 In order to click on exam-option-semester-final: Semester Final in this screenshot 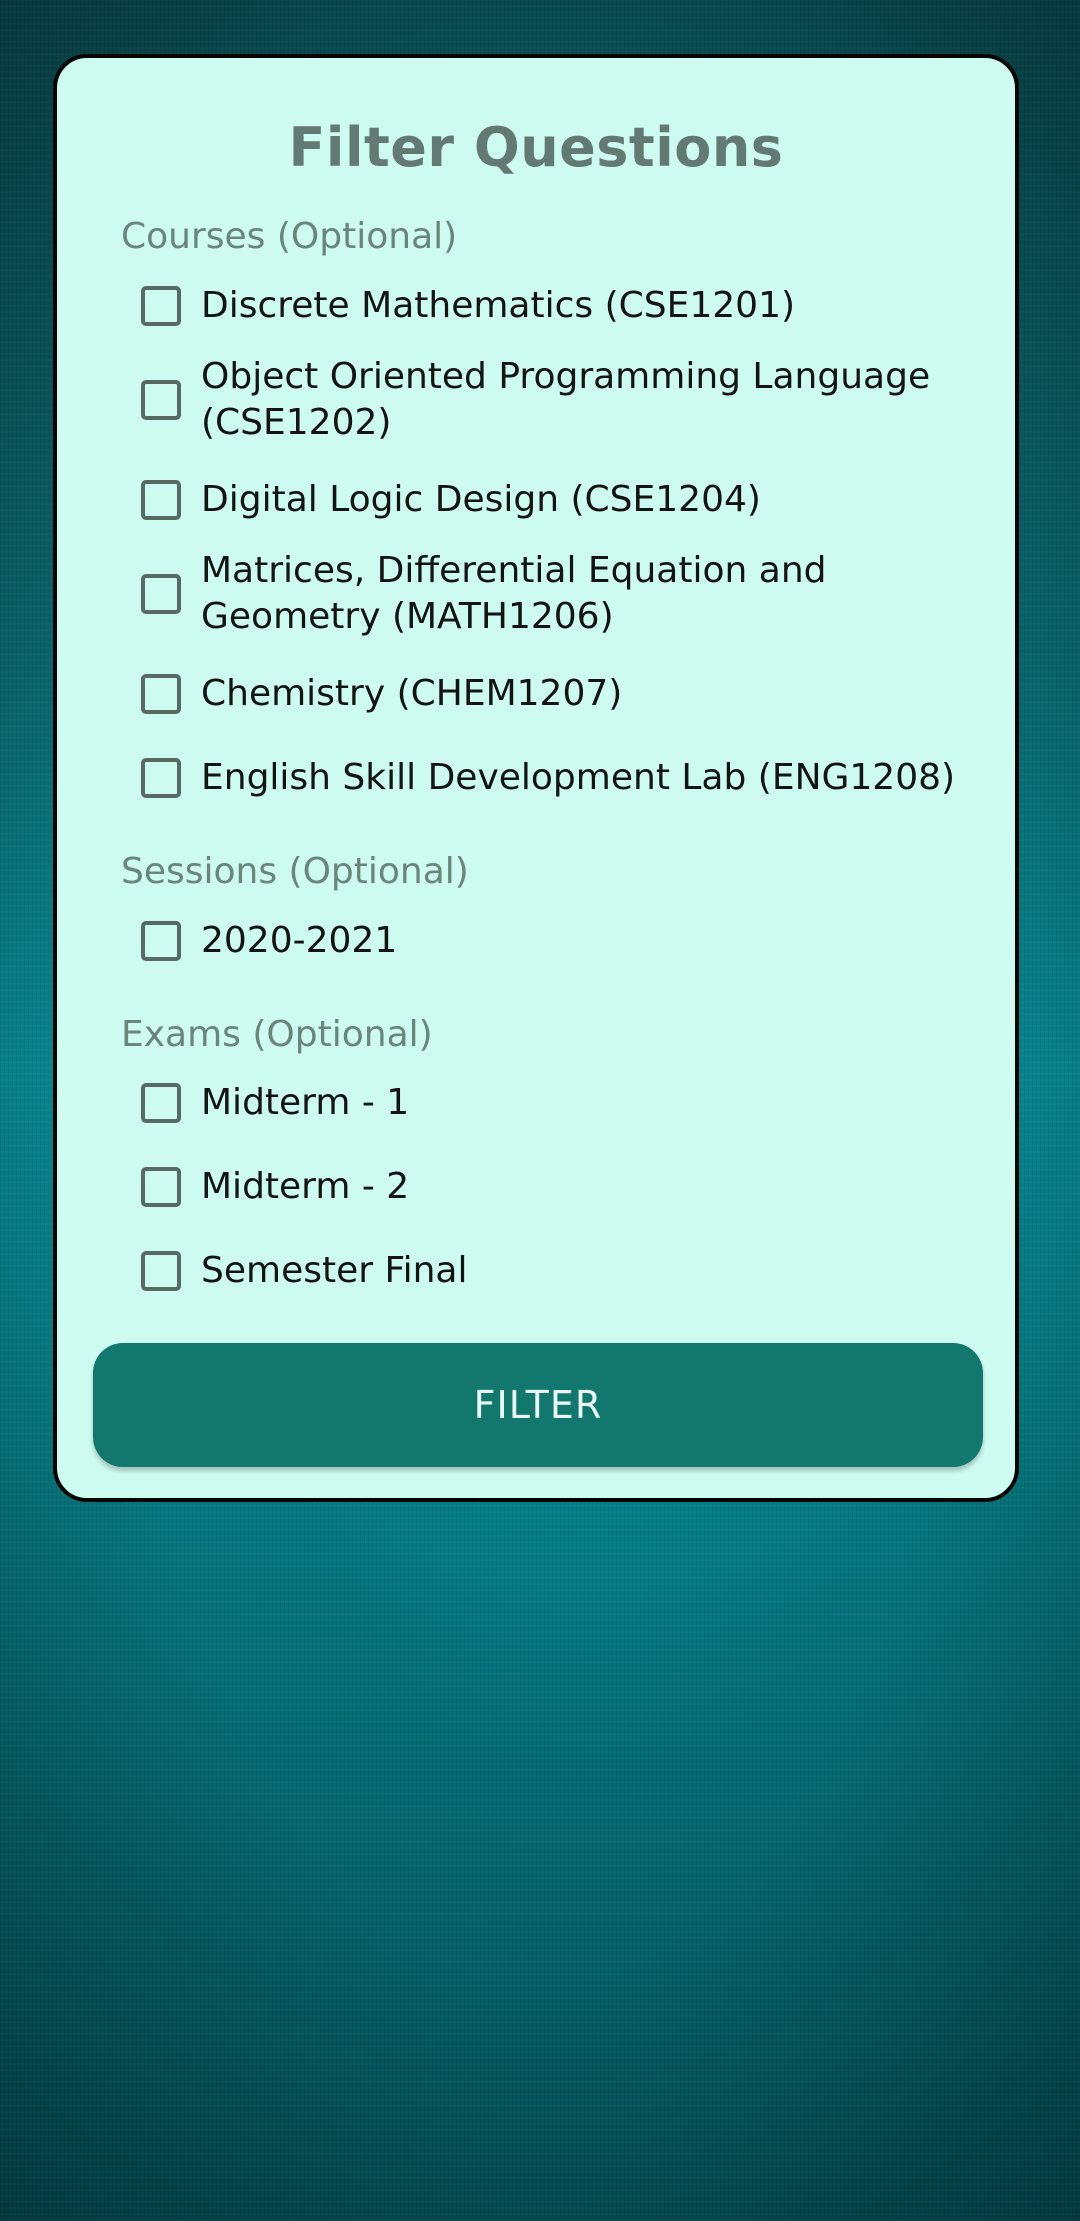, I will do `click(571, 1271)`.